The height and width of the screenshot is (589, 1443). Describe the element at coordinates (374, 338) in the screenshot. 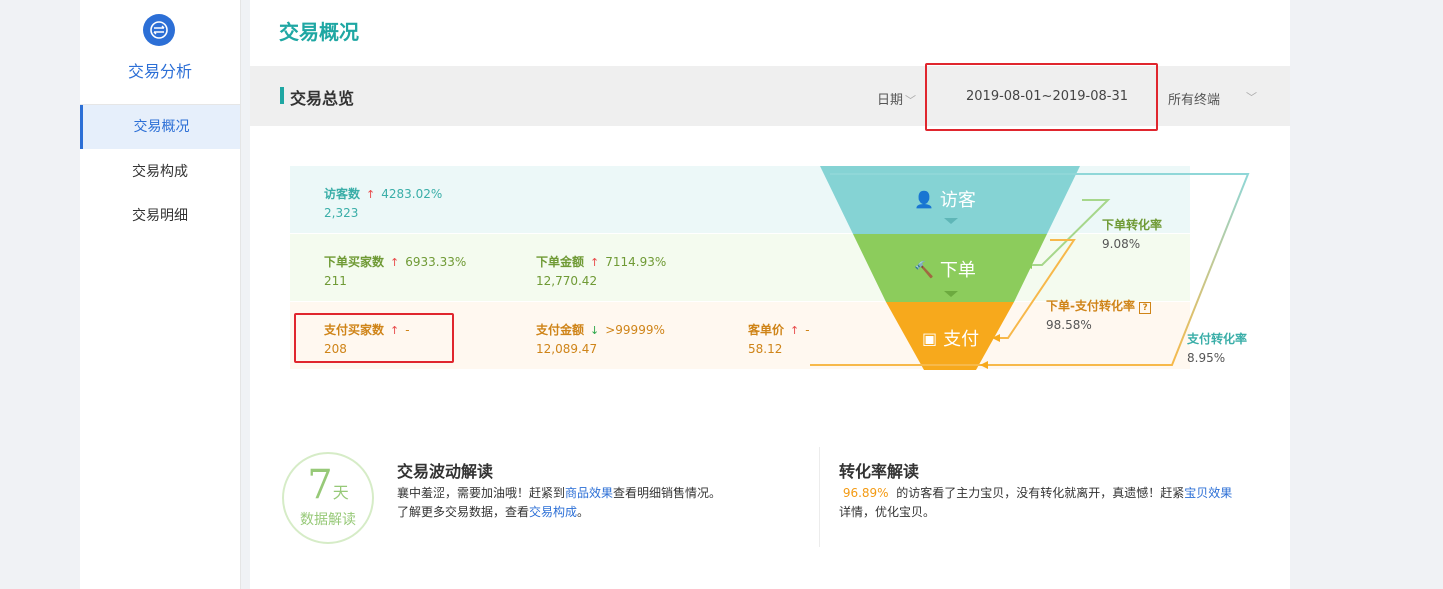

I see `pay-buyers-highlight-box` at that location.